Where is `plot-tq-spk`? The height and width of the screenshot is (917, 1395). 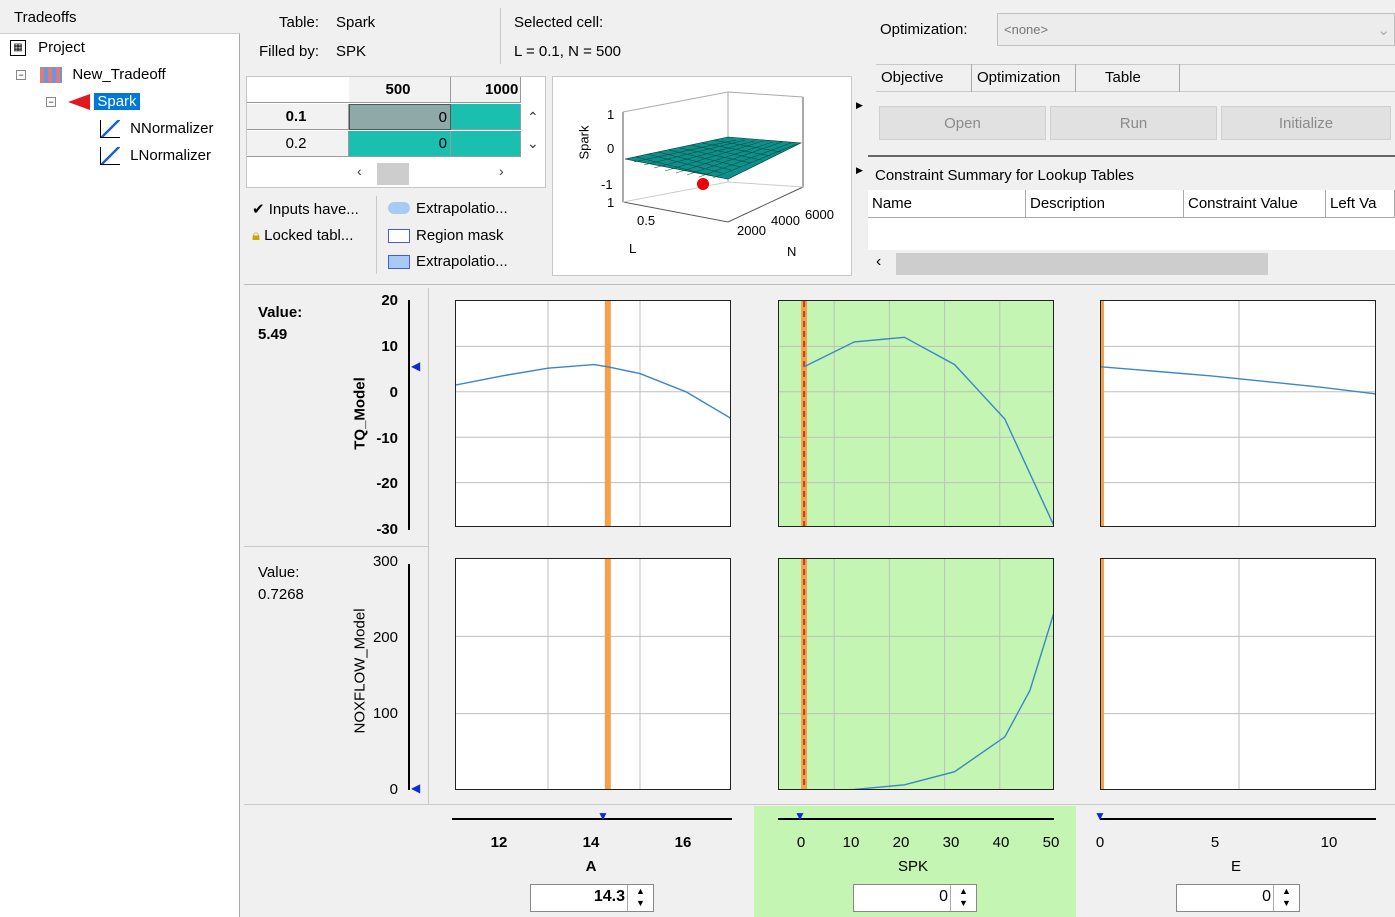 plot-tq-spk is located at coordinates (916, 413).